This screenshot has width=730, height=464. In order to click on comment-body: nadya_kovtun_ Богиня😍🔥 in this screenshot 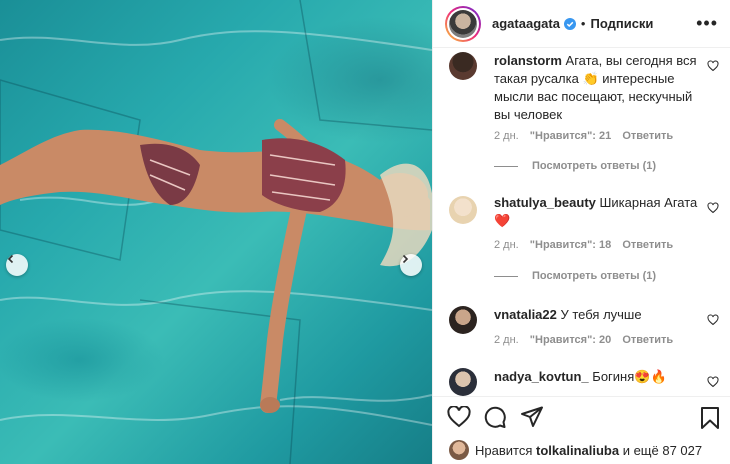, I will do `click(599, 377)`.